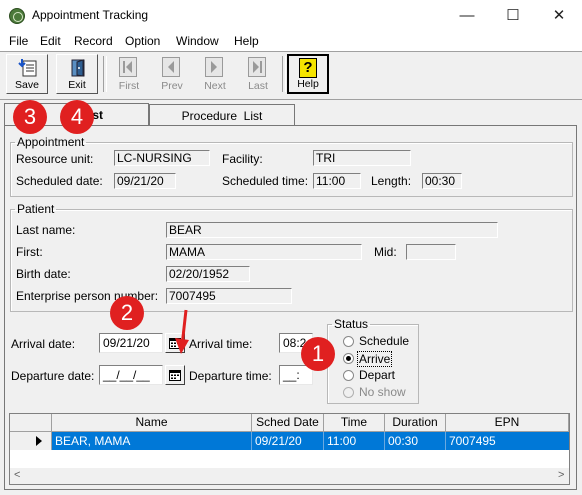 This screenshot has height=495, width=582. I want to click on annotation-badge-1: 1, so click(318, 354).